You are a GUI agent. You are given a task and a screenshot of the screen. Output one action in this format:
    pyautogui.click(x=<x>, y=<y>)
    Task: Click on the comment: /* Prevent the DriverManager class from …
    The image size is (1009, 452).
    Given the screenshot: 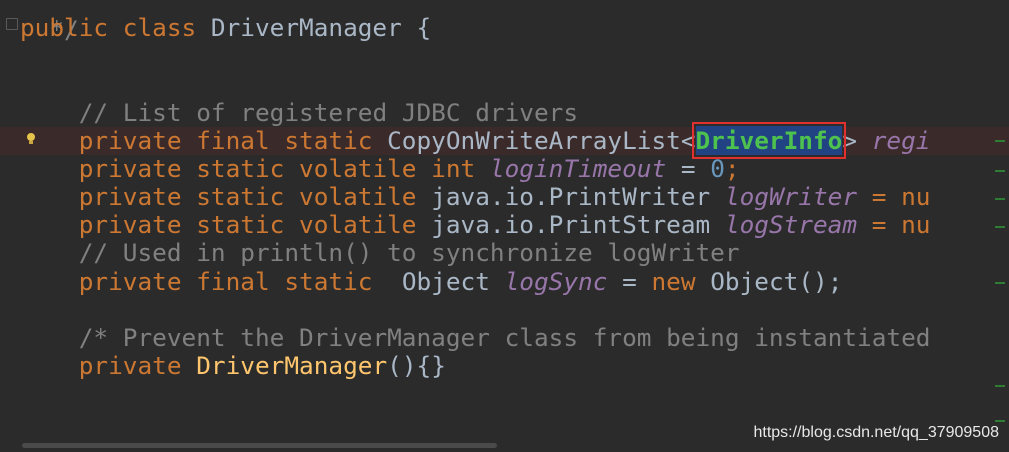 What is the action you would take?
    pyautogui.click(x=504, y=337)
    